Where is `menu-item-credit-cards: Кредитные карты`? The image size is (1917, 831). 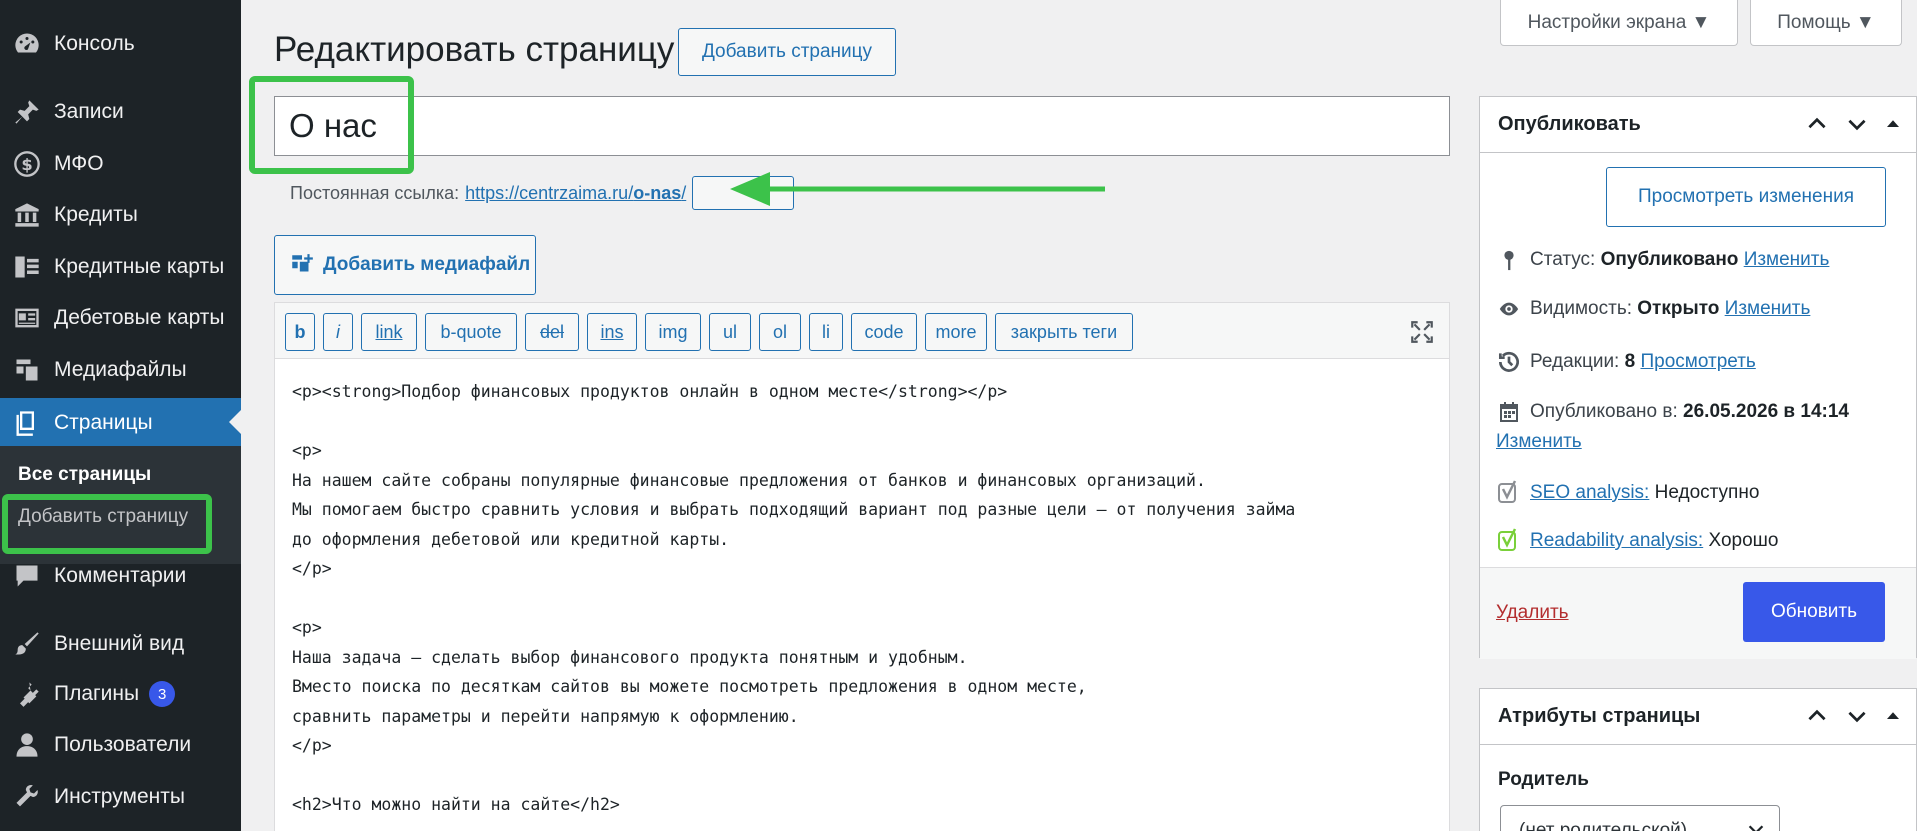
menu-item-credit-cards: Кредитные карты is located at coordinates (120, 267).